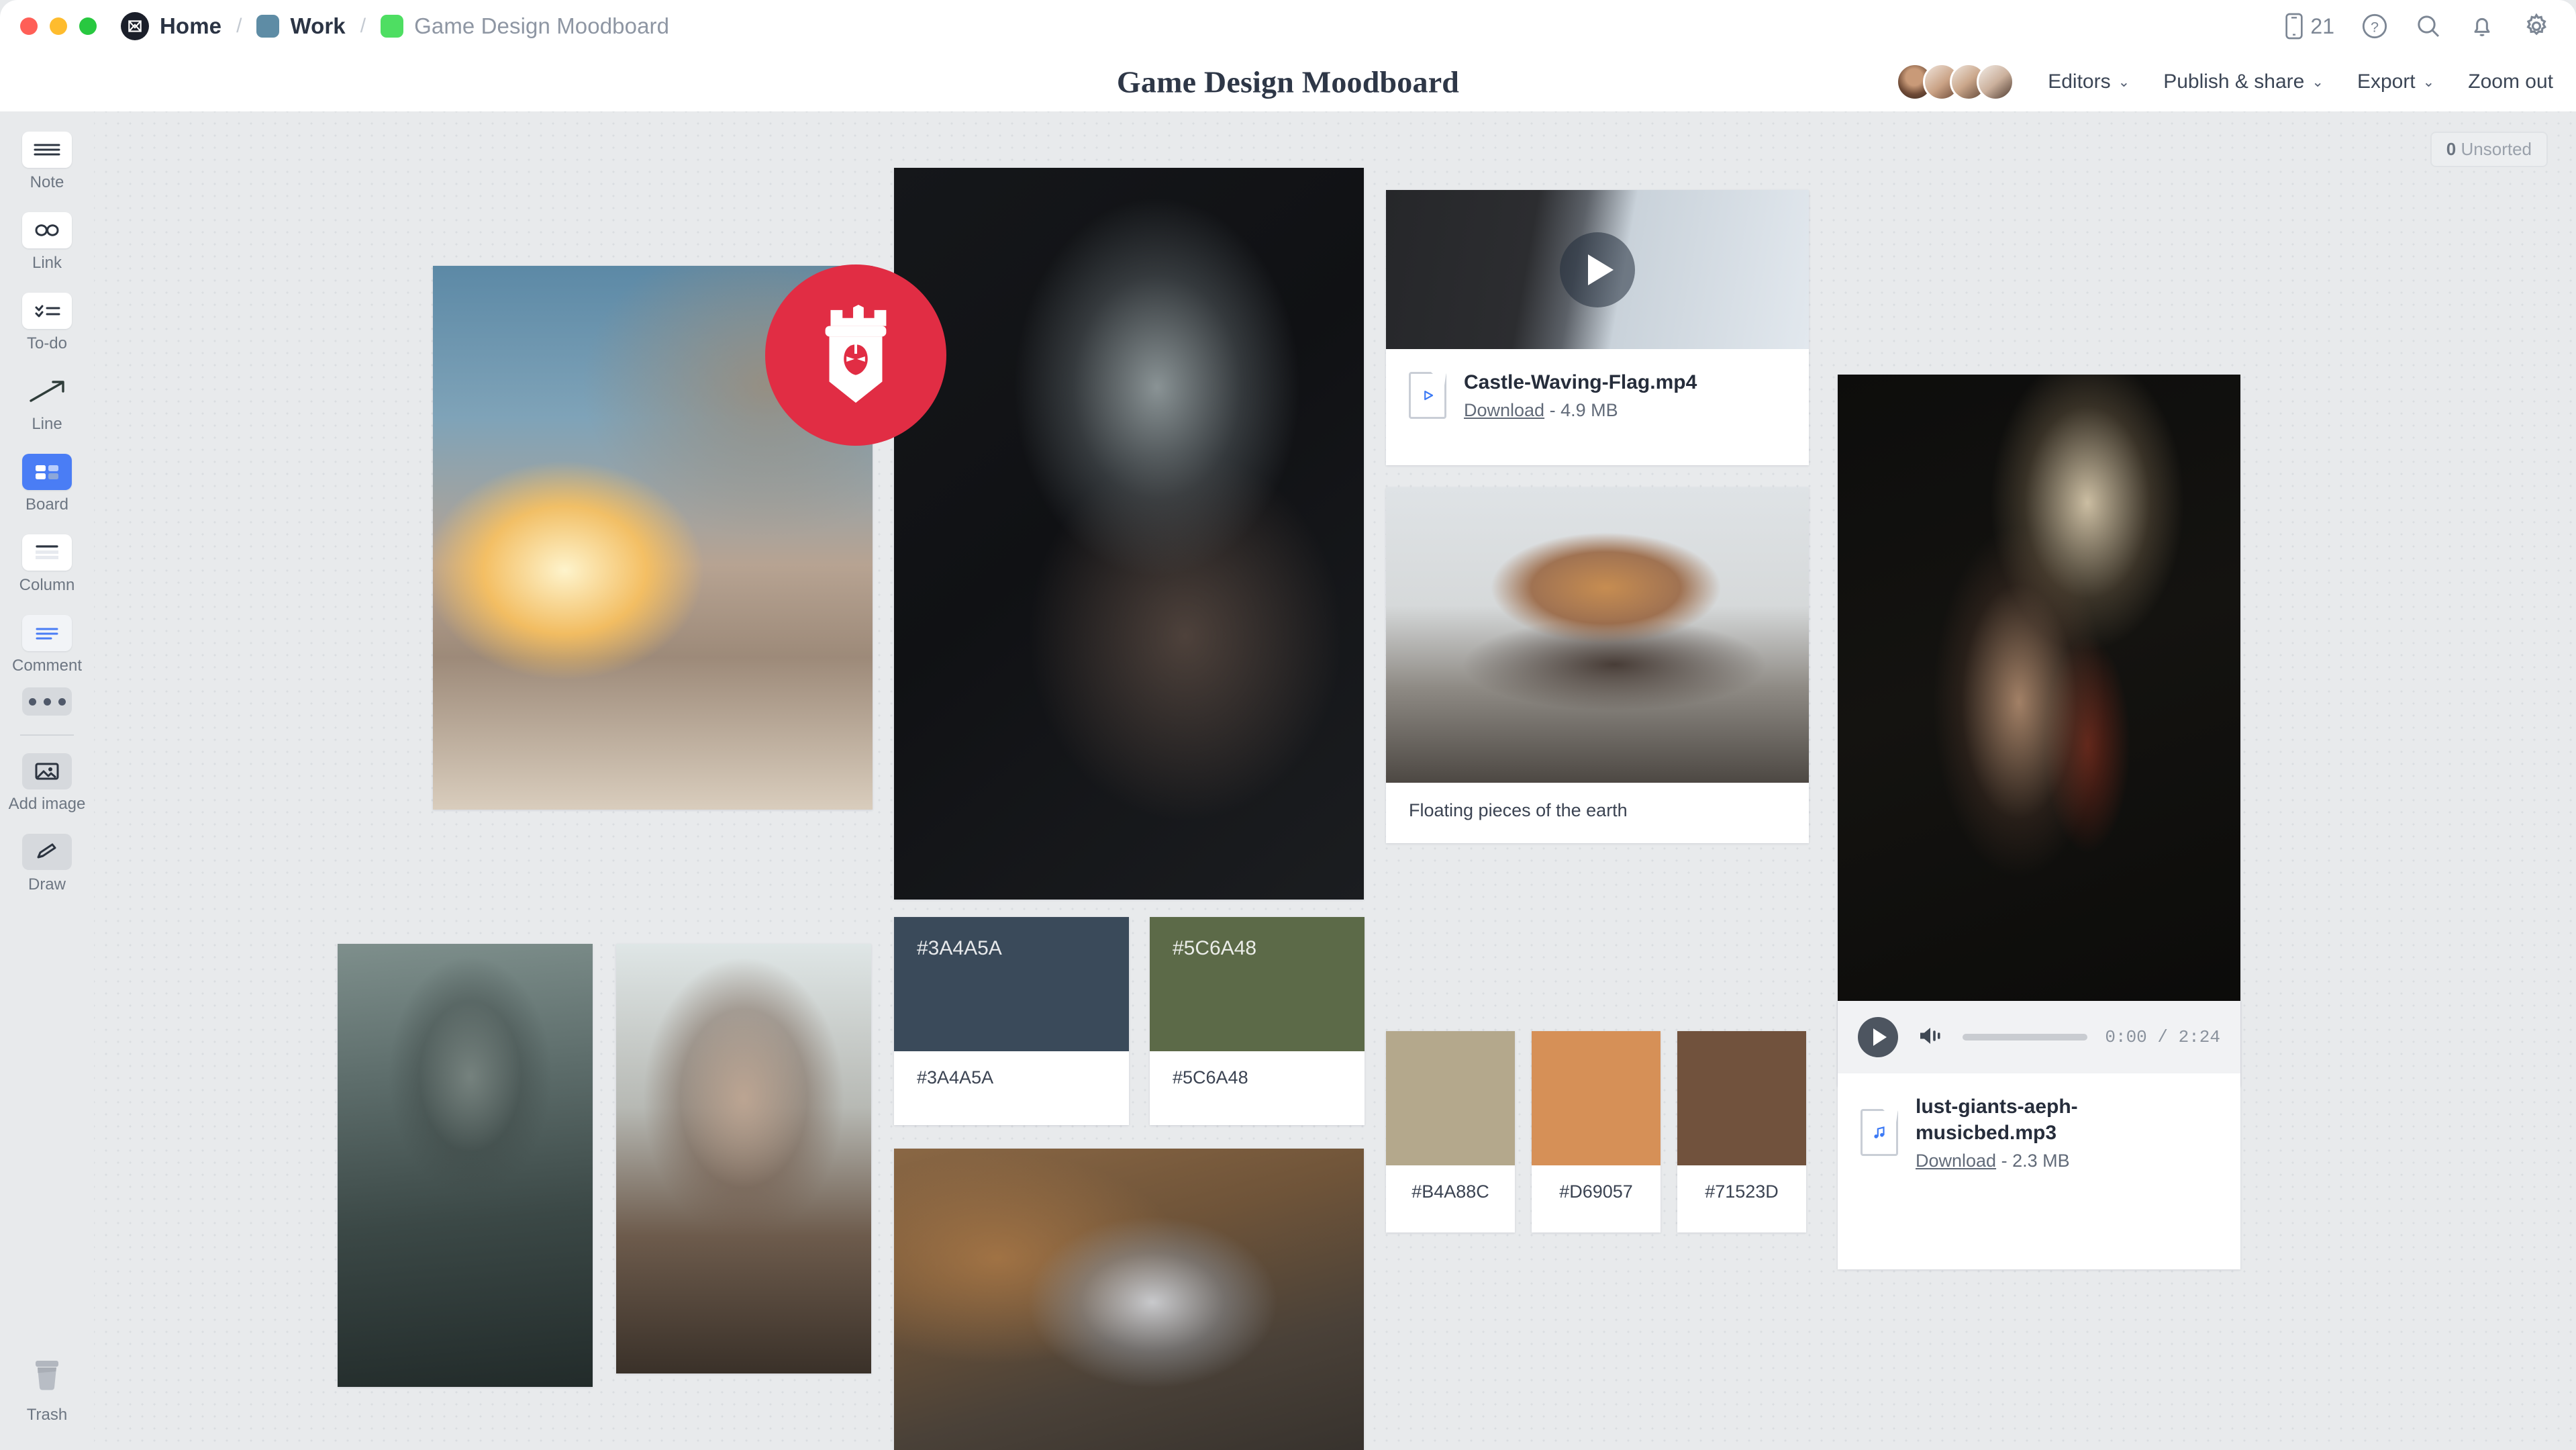 The width and height of the screenshot is (2576, 1450). I want to click on sidebar-item-board: Board, so click(47, 484).